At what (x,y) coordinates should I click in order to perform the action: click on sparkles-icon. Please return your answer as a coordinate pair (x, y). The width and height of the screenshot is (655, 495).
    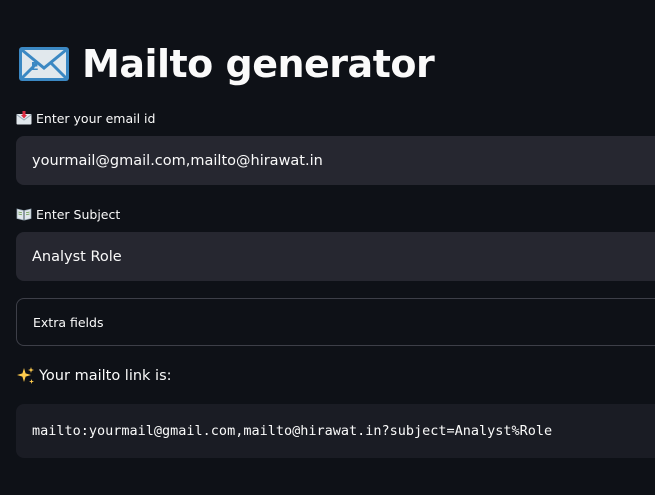
    Looking at the image, I should click on (25, 375).